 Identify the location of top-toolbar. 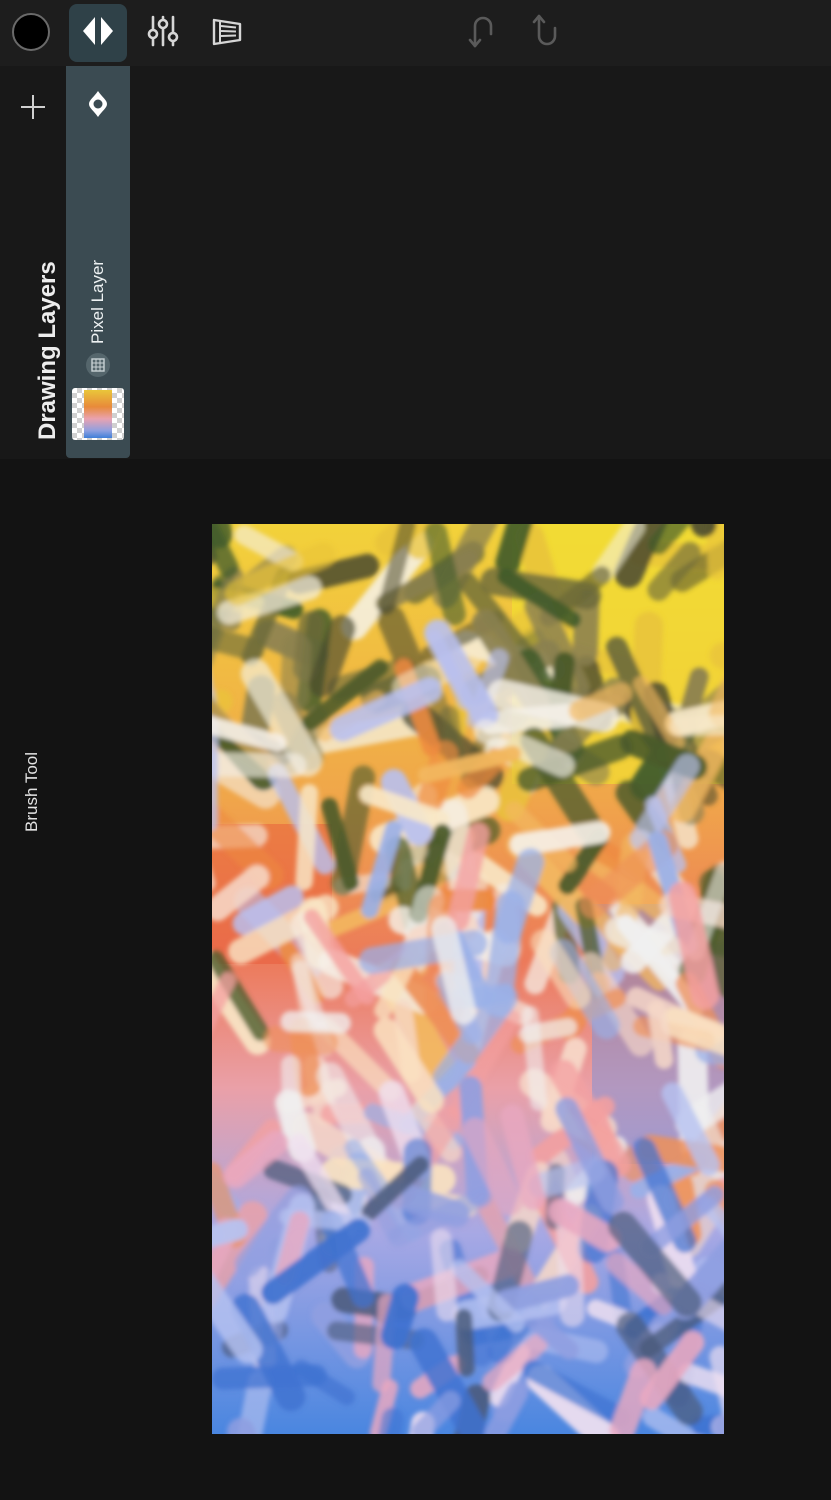
(415, 33).